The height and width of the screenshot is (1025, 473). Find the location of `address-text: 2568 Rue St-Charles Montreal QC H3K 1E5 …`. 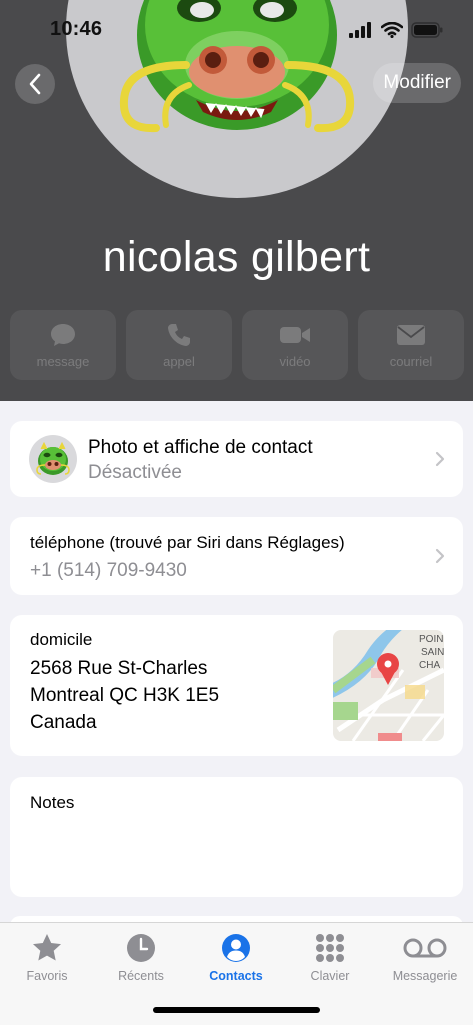

address-text: 2568 Rue St-Charles Montreal QC H3K 1E5 … is located at coordinates (124, 695).